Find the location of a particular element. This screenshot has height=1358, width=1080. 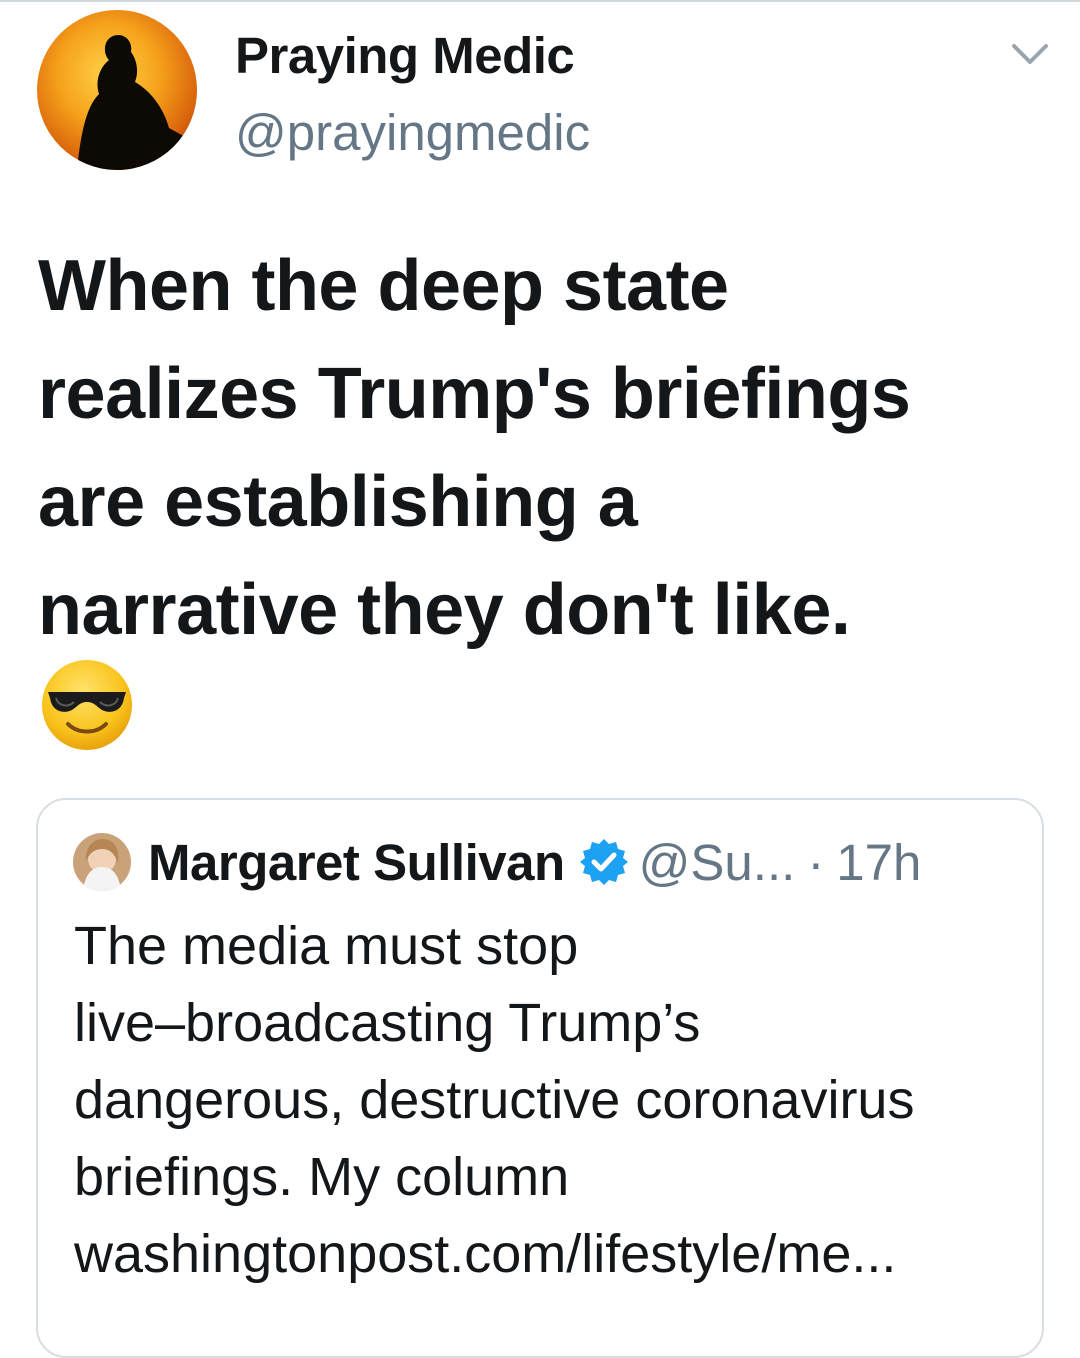

author-avatar is located at coordinates (117, 90).